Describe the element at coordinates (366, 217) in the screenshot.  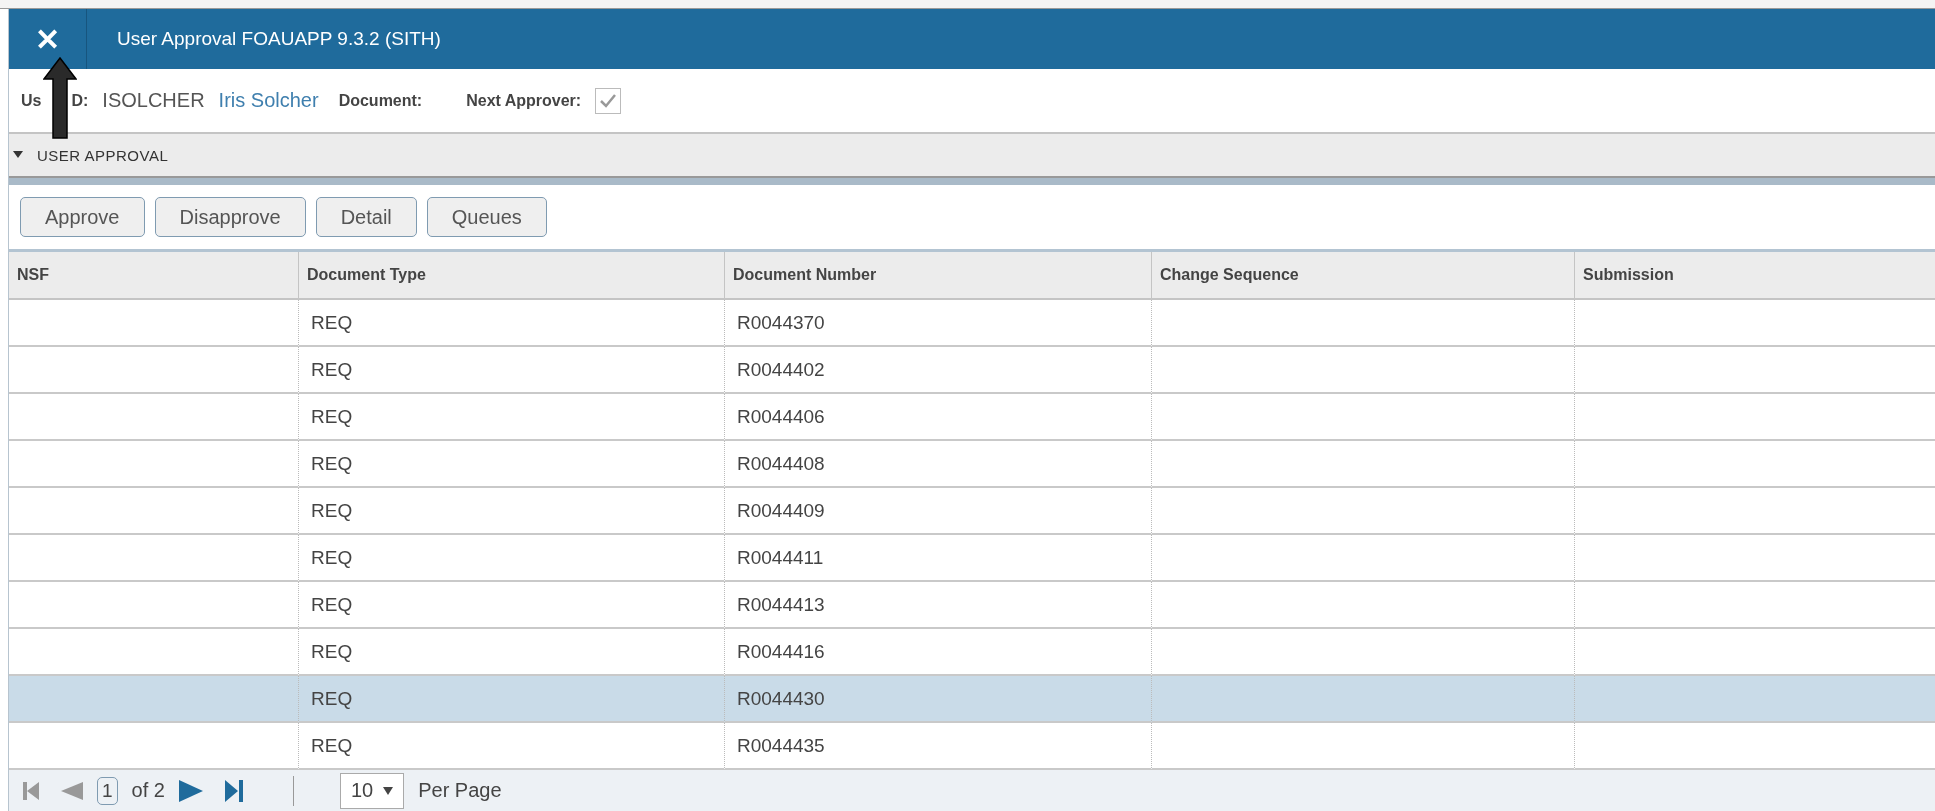
I see `action-button: Detail` at that location.